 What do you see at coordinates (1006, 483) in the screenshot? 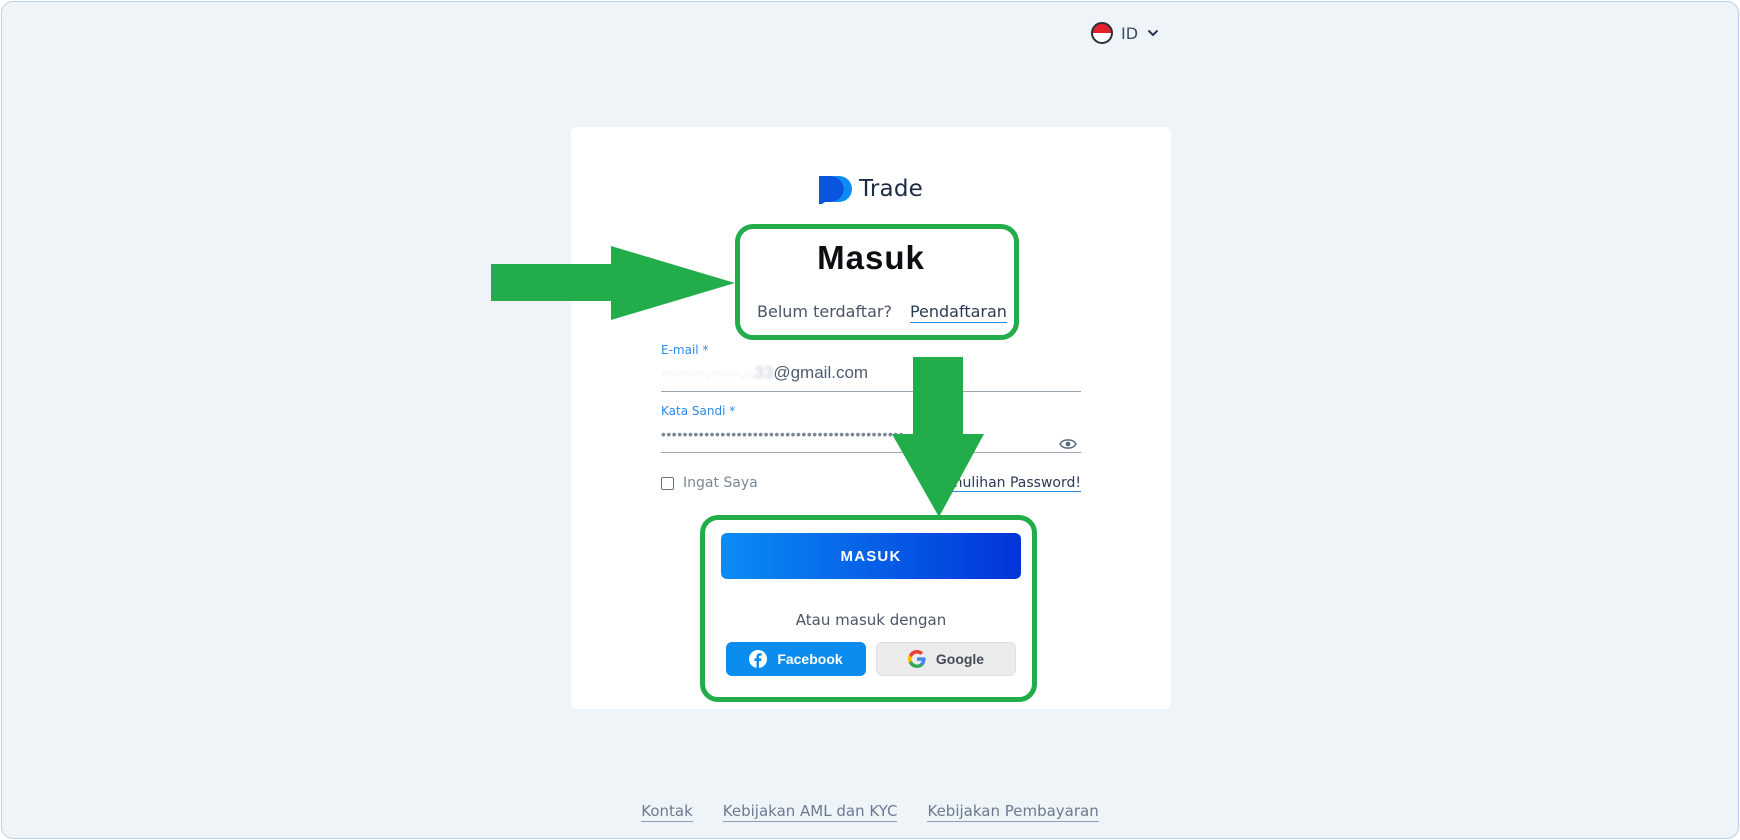
I see `password-recovery-link: Pemulihan Password!` at bounding box center [1006, 483].